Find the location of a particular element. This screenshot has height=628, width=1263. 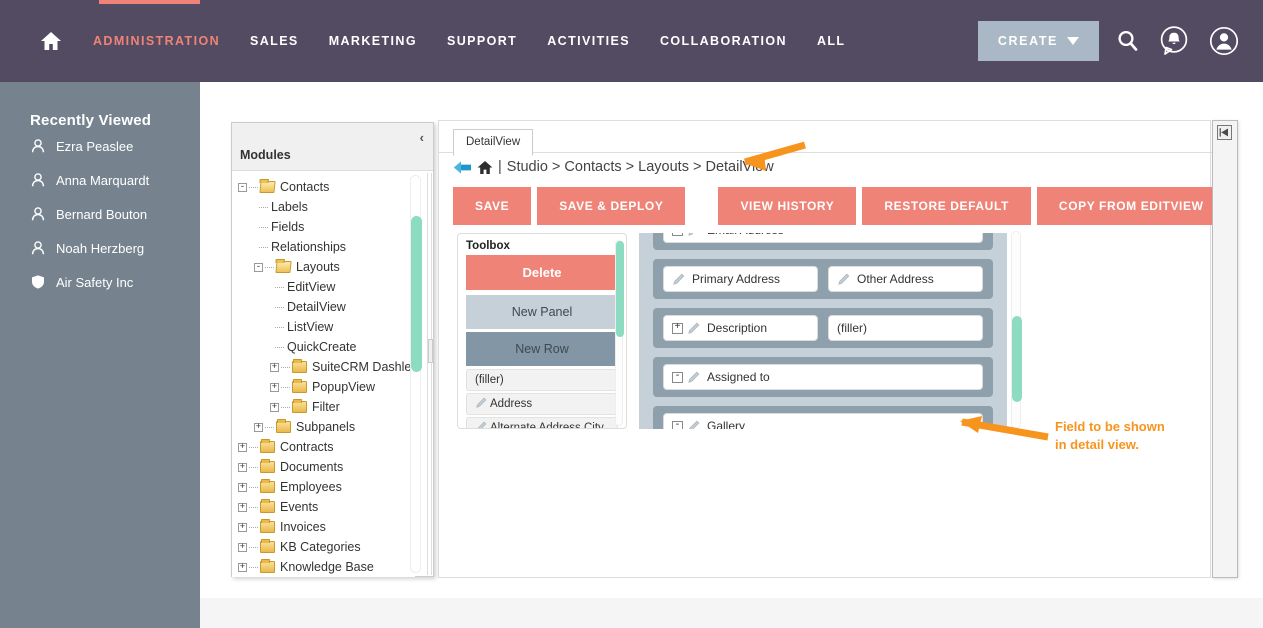

notification-bell-icon is located at coordinates (1174, 41).